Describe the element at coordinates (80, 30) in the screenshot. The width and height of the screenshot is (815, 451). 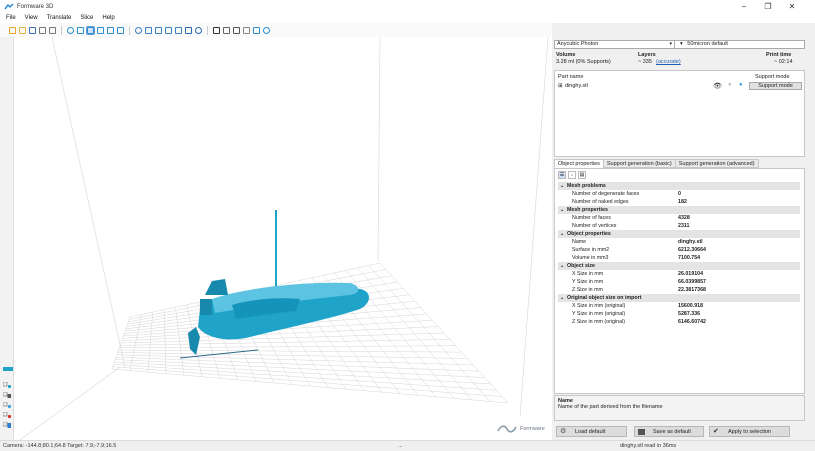
I see `view-front-icon` at that location.